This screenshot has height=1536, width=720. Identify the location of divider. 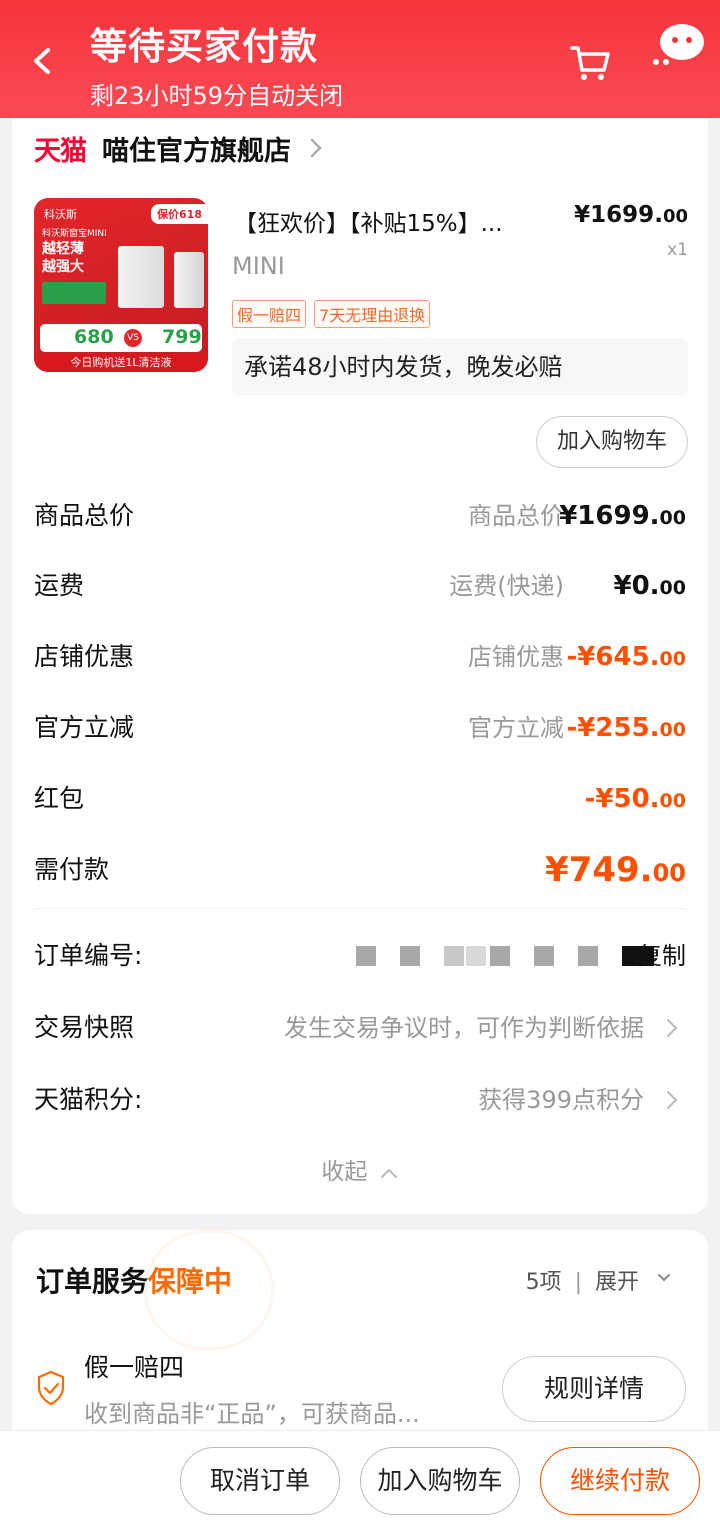
(360, 908).